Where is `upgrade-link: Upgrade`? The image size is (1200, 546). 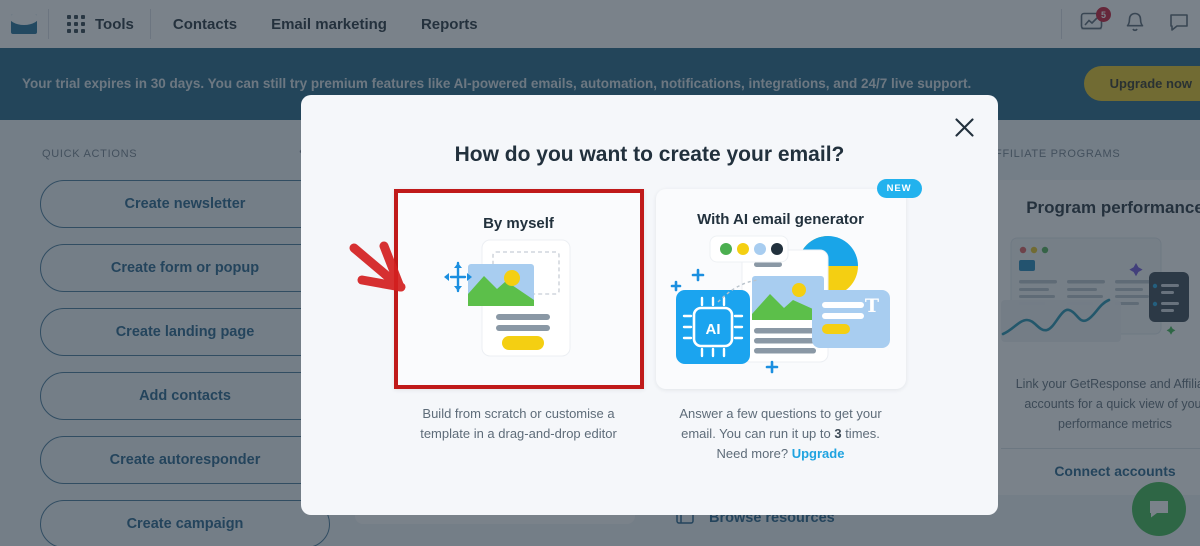
upgrade-link: Upgrade is located at coordinates (818, 453).